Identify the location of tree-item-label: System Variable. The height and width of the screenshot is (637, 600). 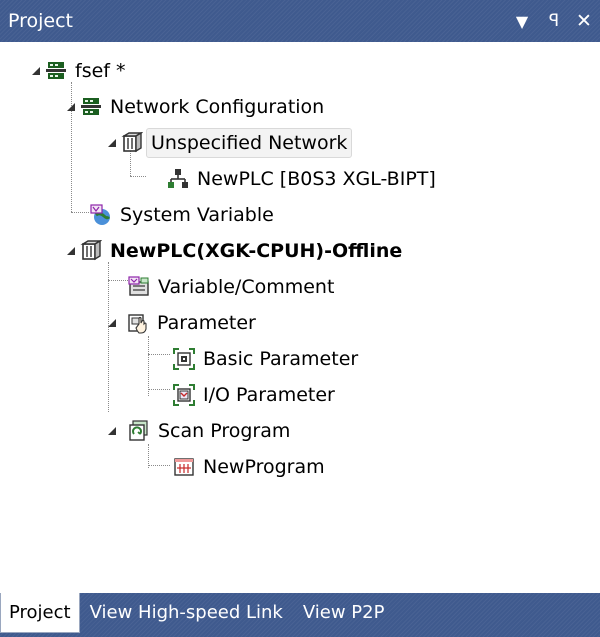
(197, 215).